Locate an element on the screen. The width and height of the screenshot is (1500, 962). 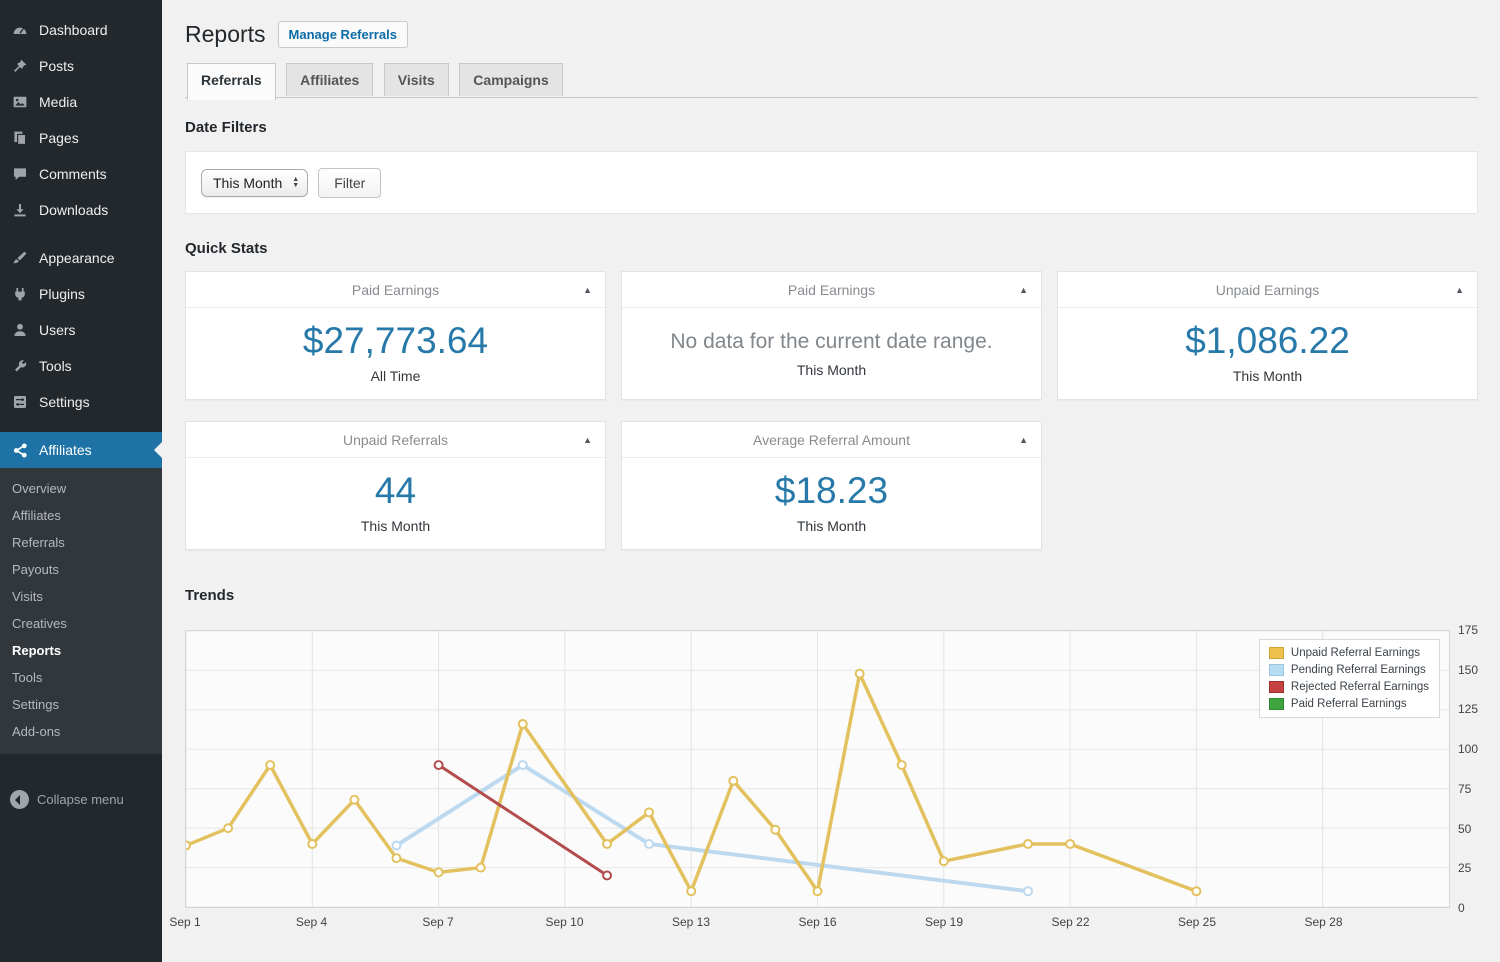
submenu-item-reports: Reports is located at coordinates (81, 650).